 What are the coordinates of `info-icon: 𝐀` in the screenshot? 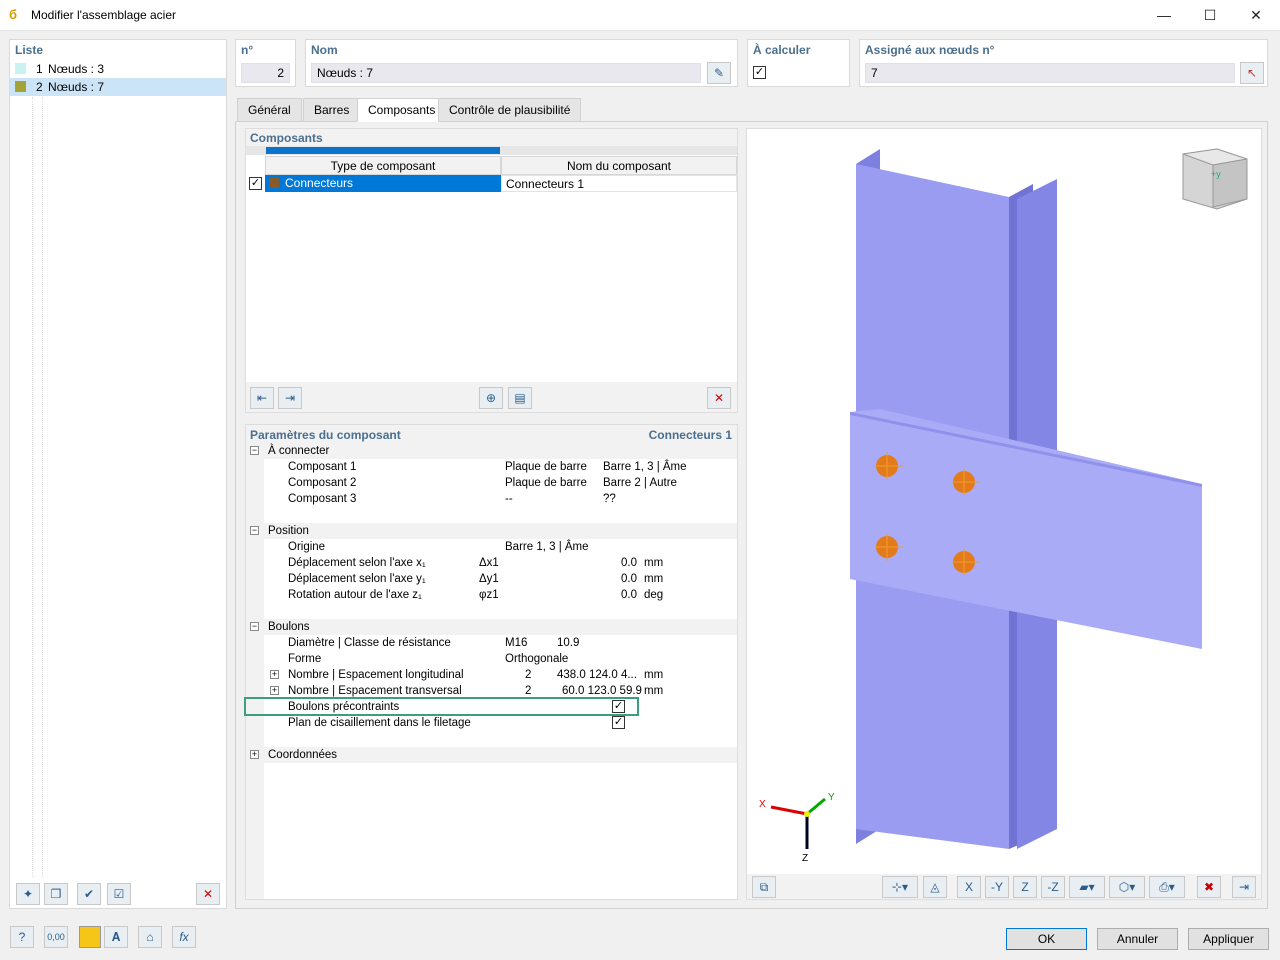 It's located at (116, 937).